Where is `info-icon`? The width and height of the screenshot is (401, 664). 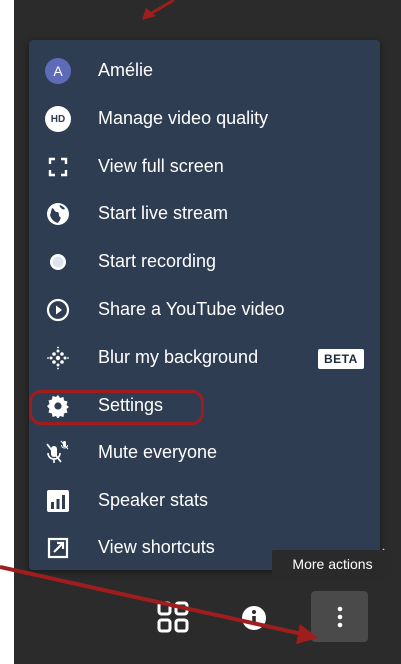
info-icon is located at coordinates (254, 618).